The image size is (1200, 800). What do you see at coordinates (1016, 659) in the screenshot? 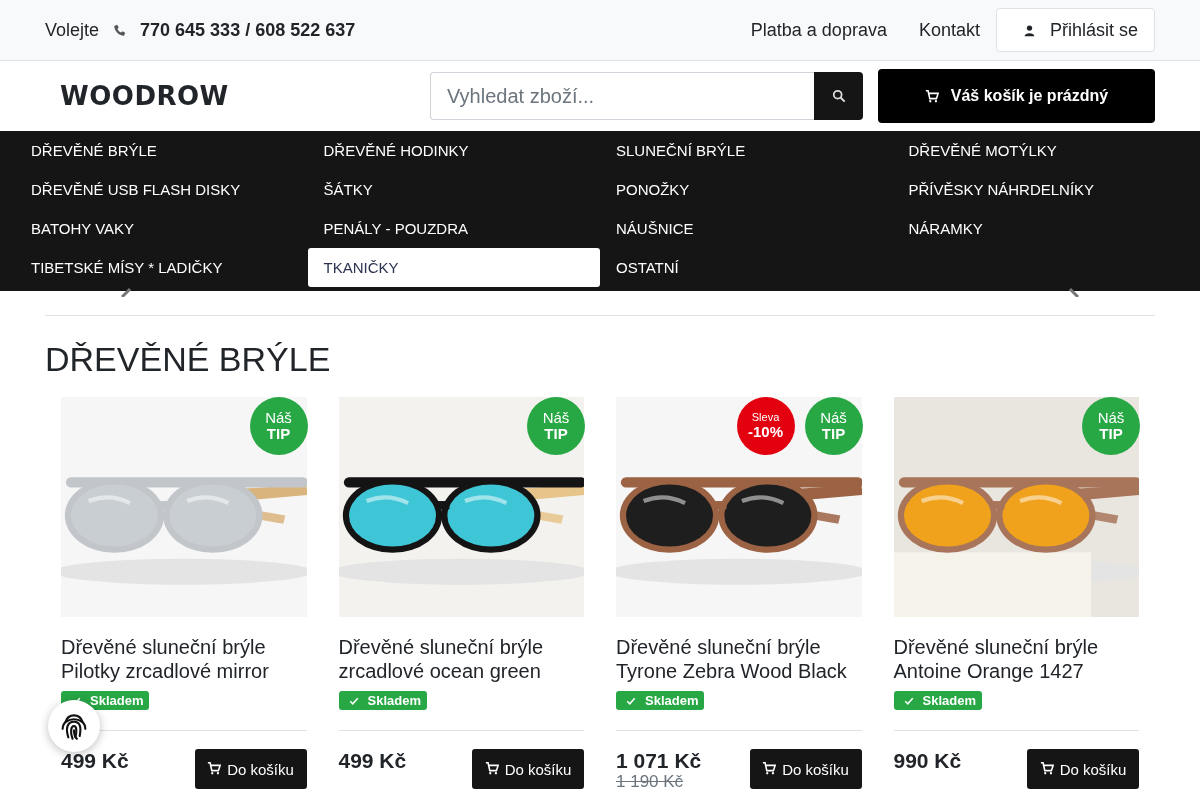
I see `product-name: Dřevěné sluneční brýle Antoine Orange 1427` at bounding box center [1016, 659].